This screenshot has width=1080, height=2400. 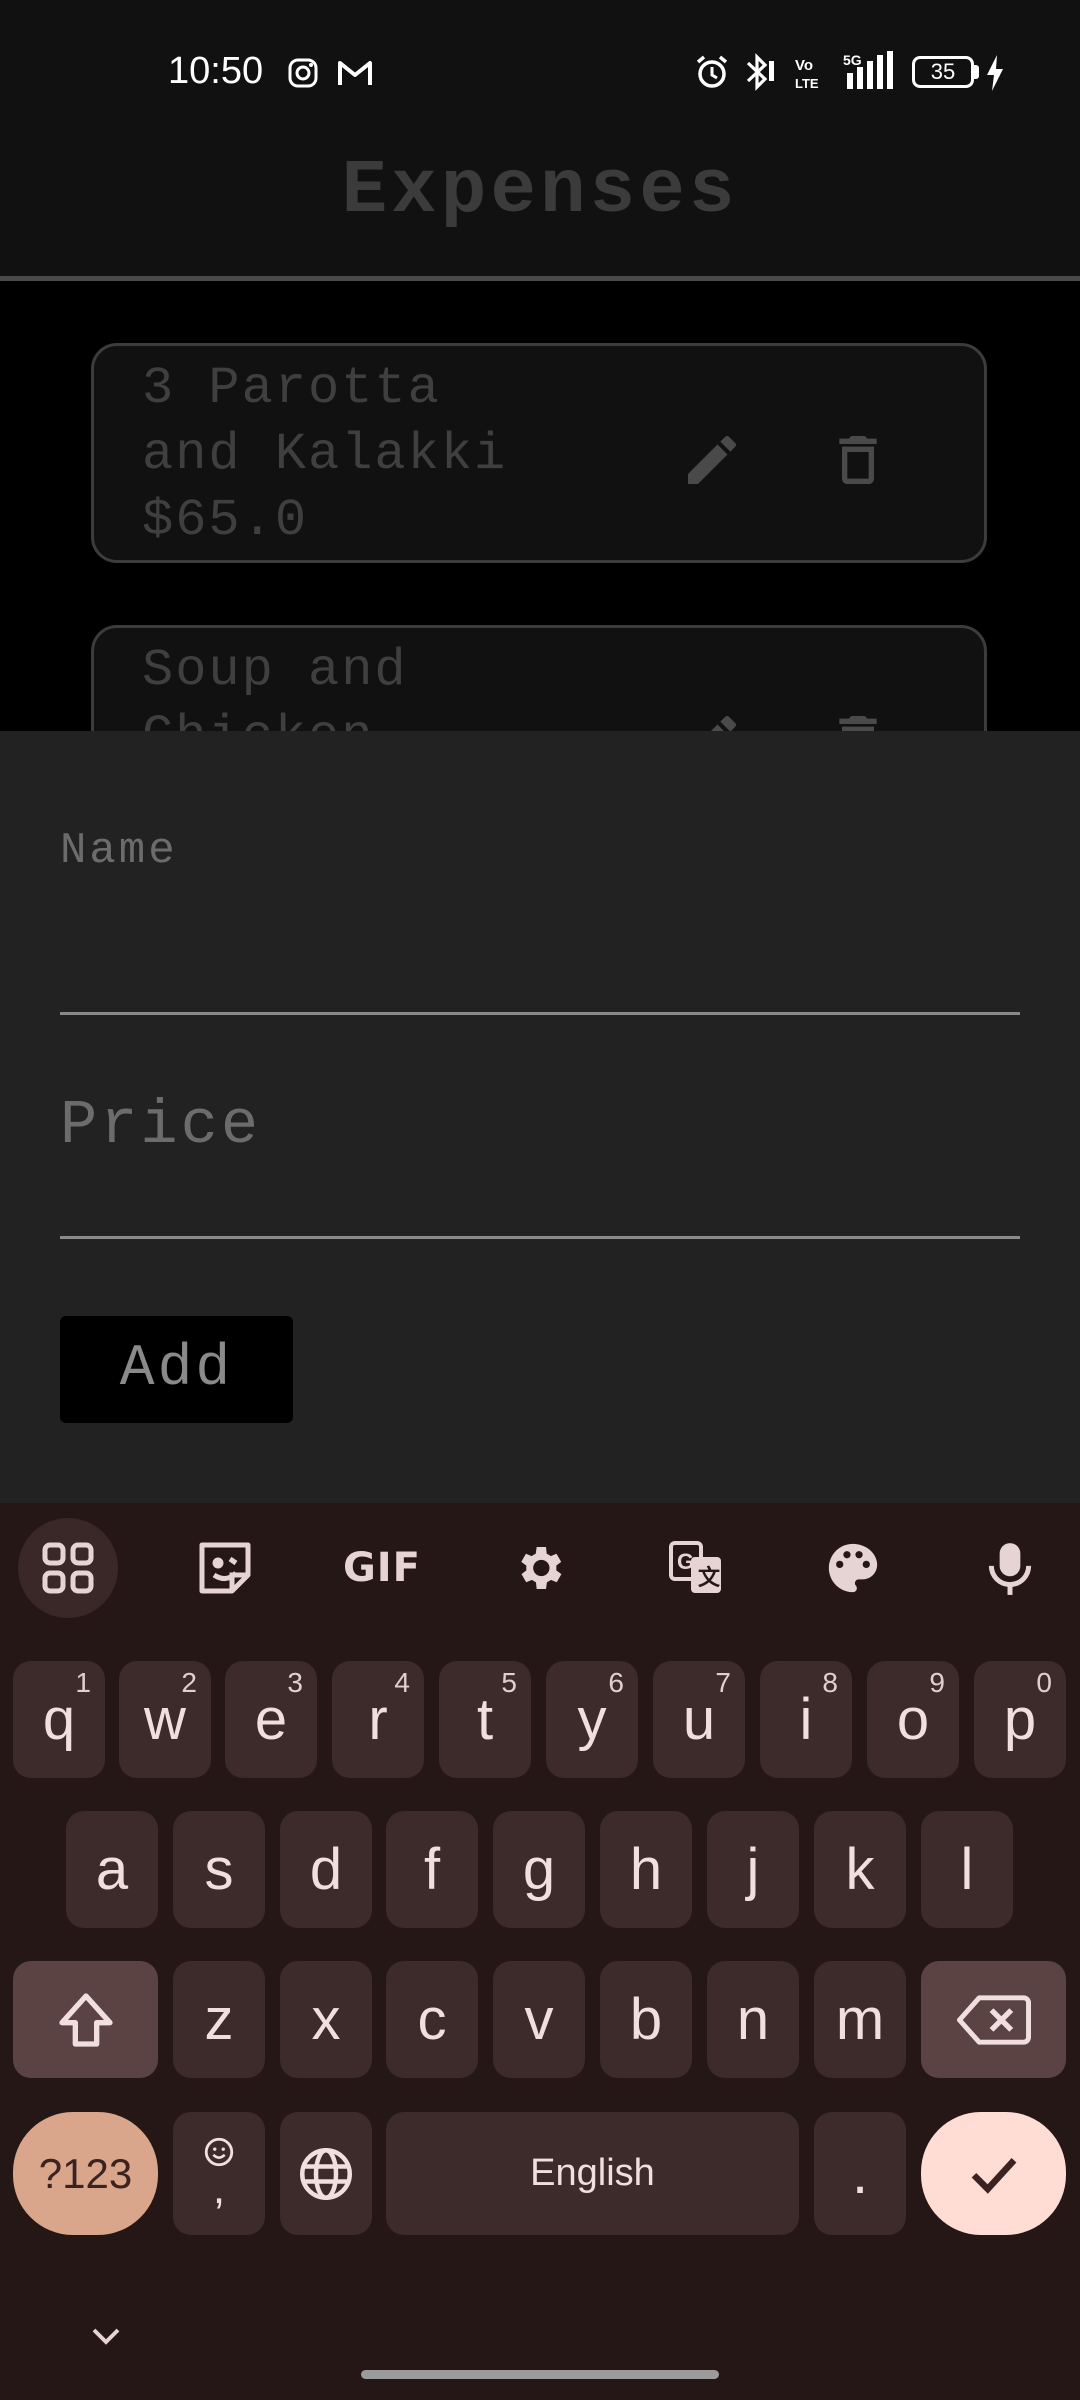 I want to click on key-hint: 4, so click(x=402, y=1682).